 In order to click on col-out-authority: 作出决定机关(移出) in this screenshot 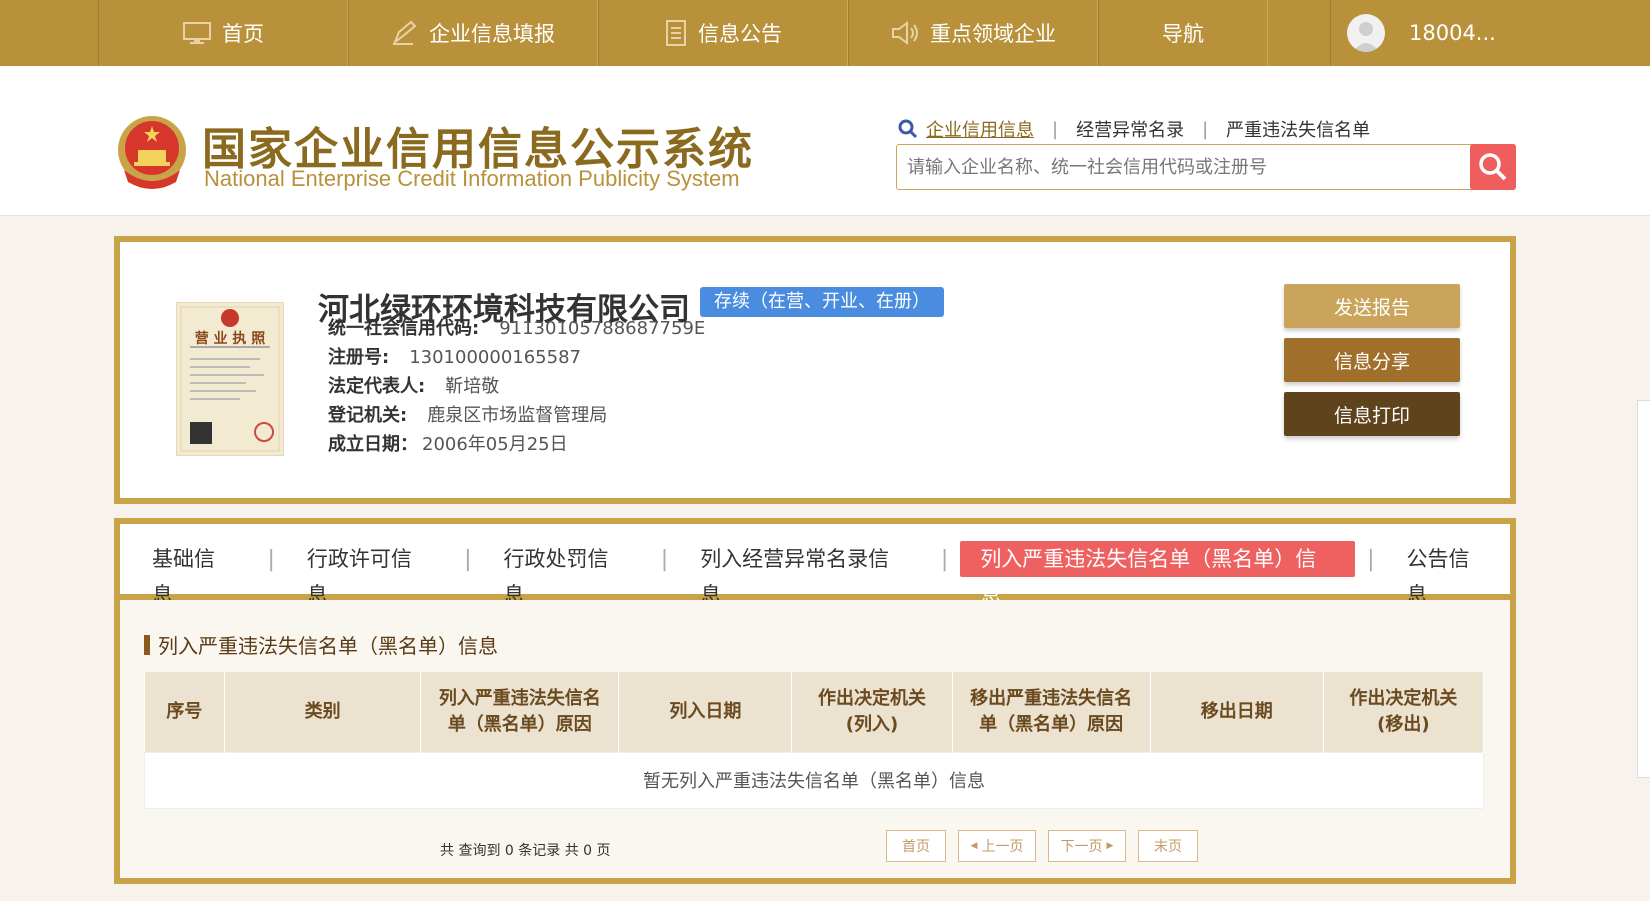, I will do `click(1404, 712)`.